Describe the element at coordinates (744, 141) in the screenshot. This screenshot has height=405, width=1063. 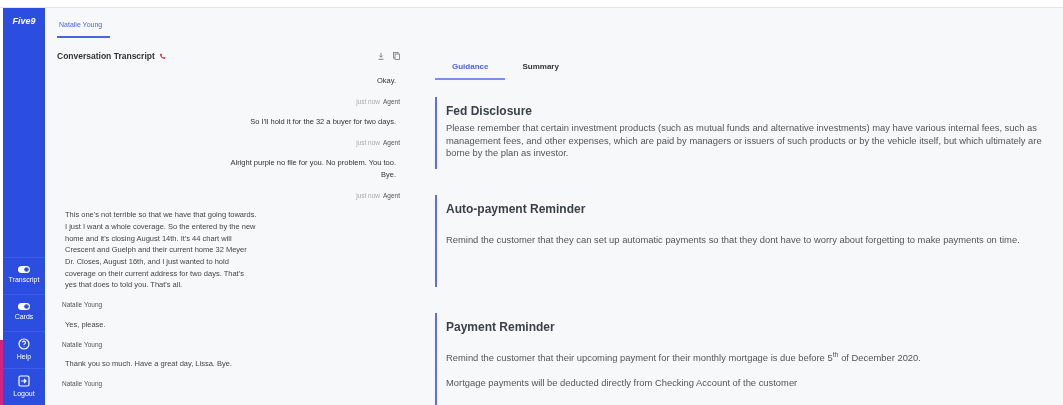
I see `card-text: Please remember that certain investment products (such as mutual funds and alternative investments) may have various internal fees, such as management fees, and other expenses, which are paid by managers or issuers of such products or by the vehicle itself, but which ultimately are borne by the plan as investor.` at that location.